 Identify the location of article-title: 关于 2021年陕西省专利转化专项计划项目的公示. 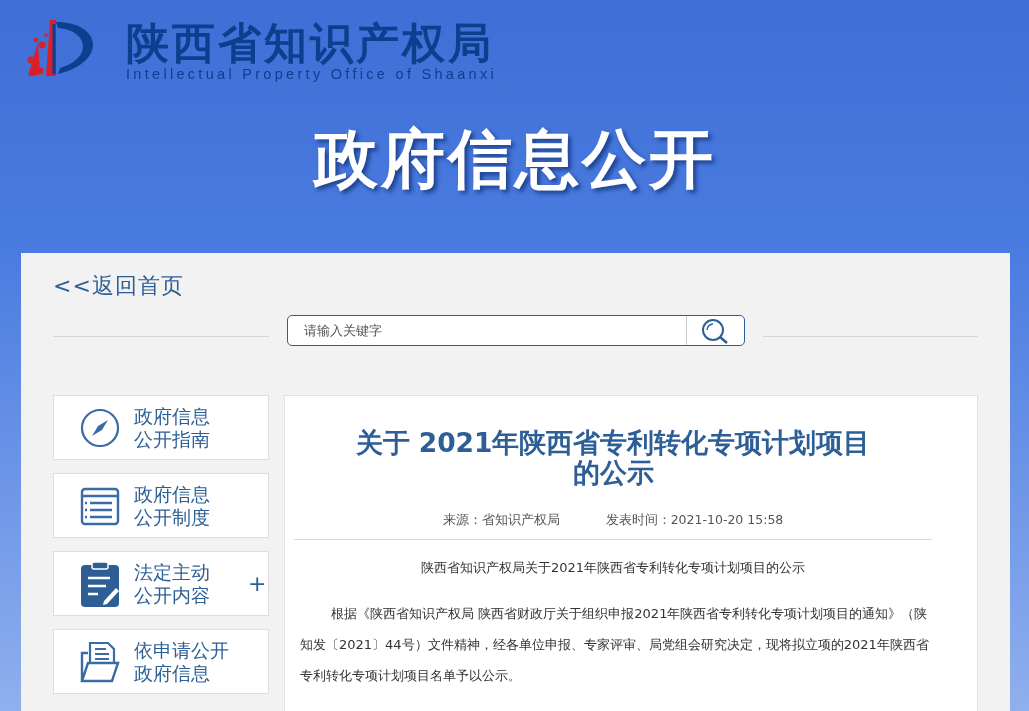
(613, 458).